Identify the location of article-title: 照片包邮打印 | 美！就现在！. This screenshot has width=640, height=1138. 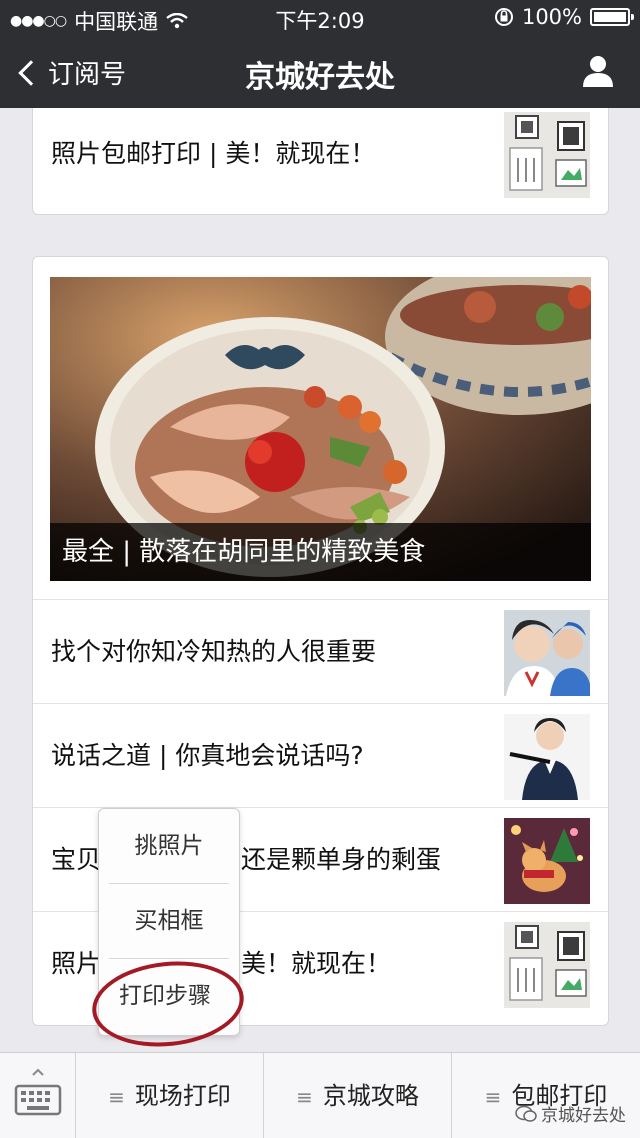
(213, 153).